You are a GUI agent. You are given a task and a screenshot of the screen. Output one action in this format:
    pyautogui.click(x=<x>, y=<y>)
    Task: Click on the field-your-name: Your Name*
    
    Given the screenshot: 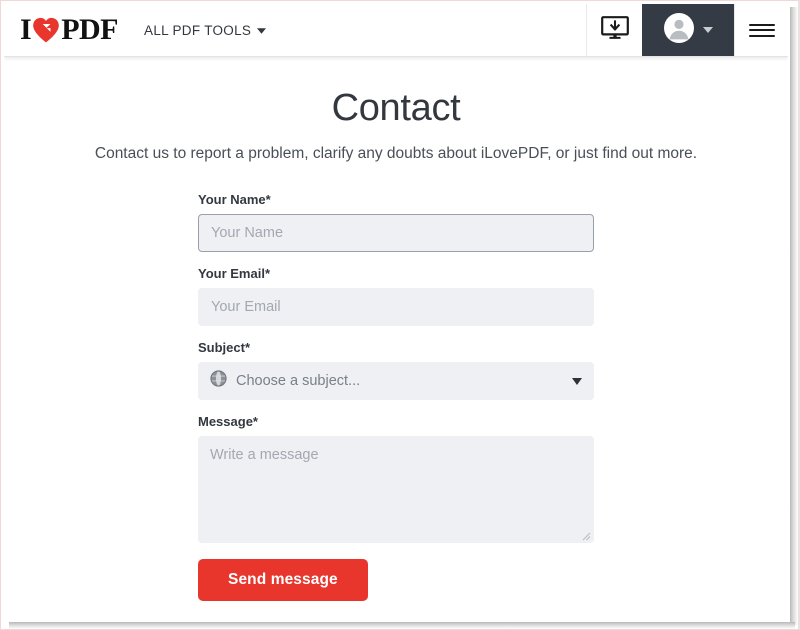 What is the action you would take?
    pyautogui.click(x=396, y=222)
    